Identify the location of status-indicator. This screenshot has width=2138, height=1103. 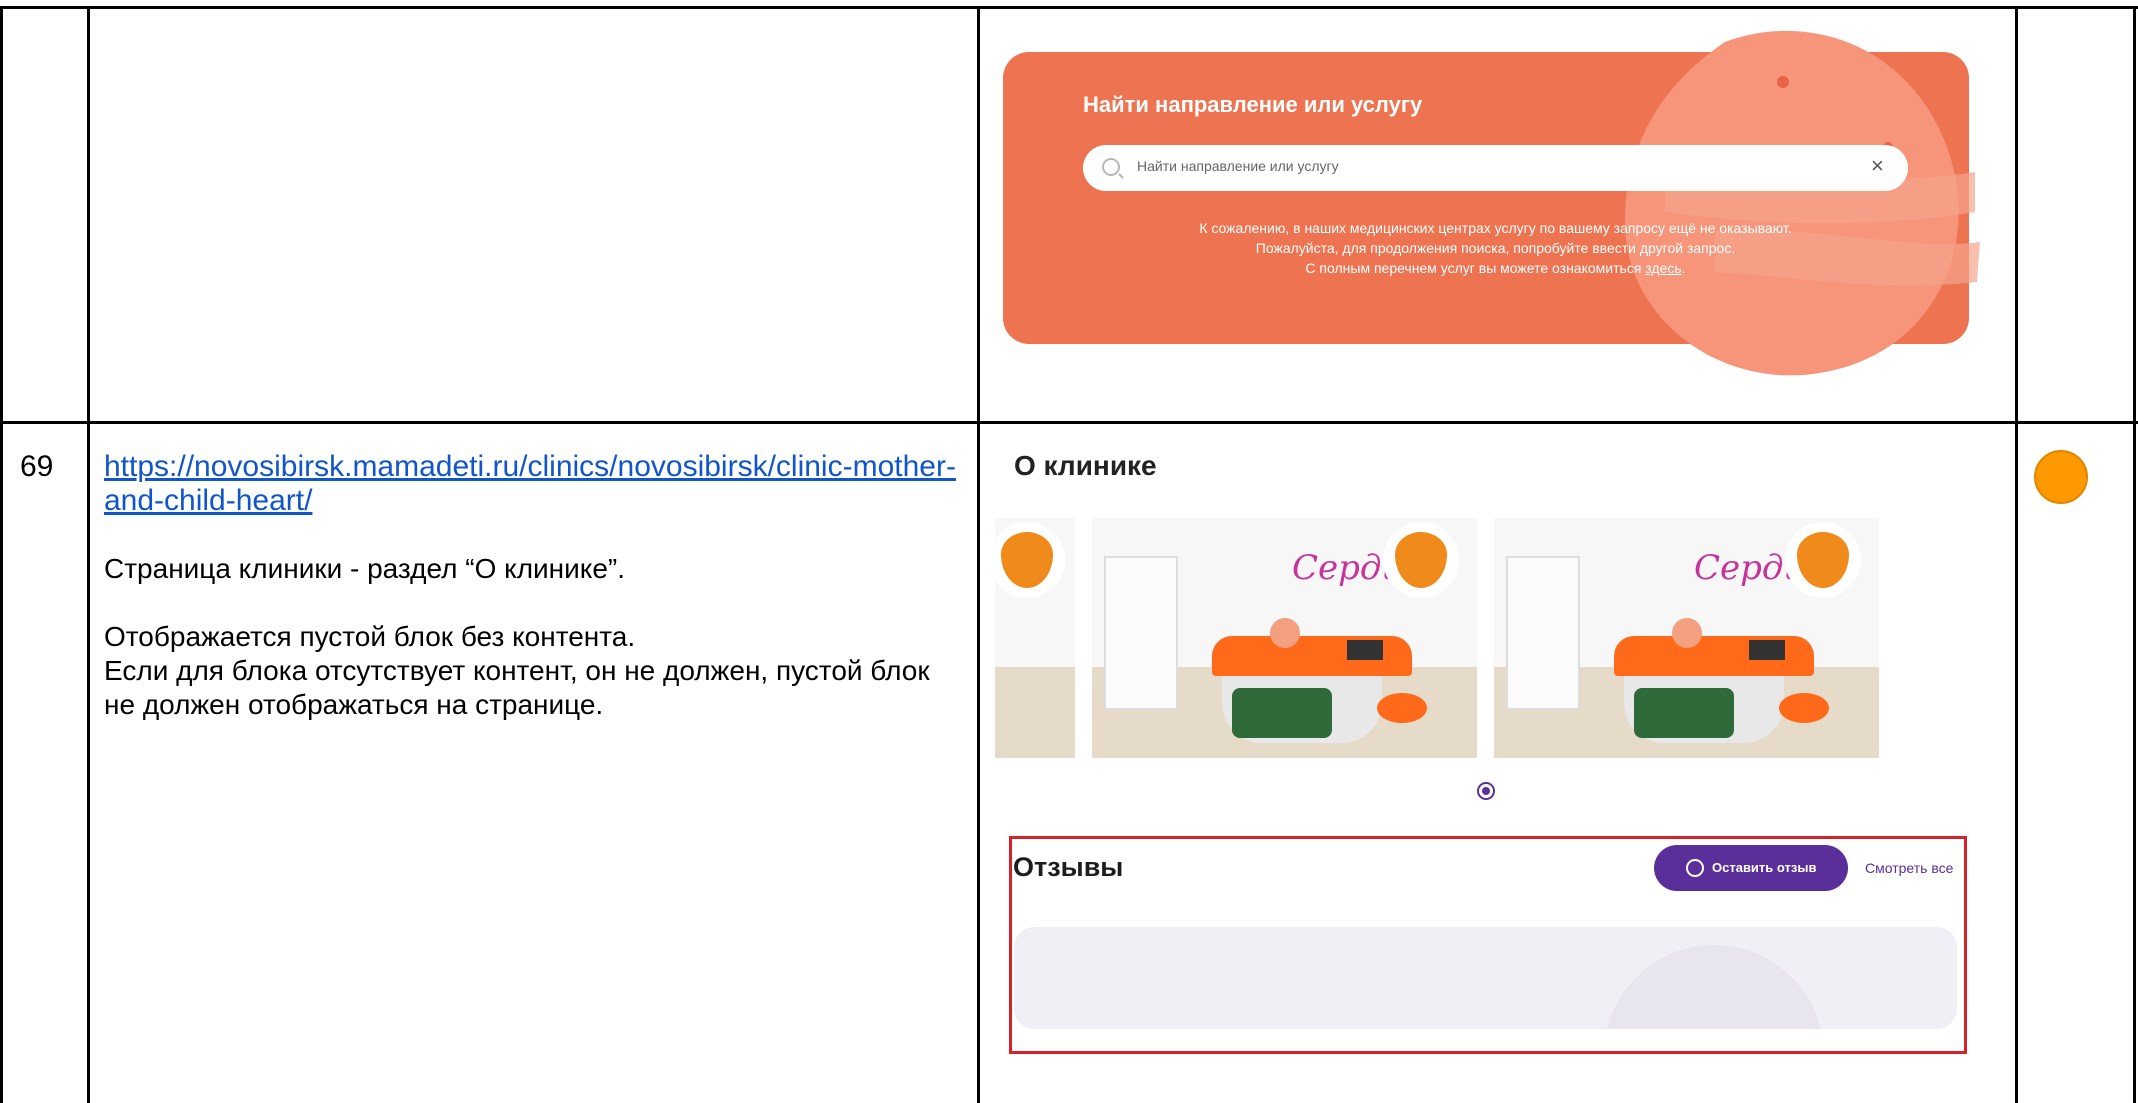
(2061, 477).